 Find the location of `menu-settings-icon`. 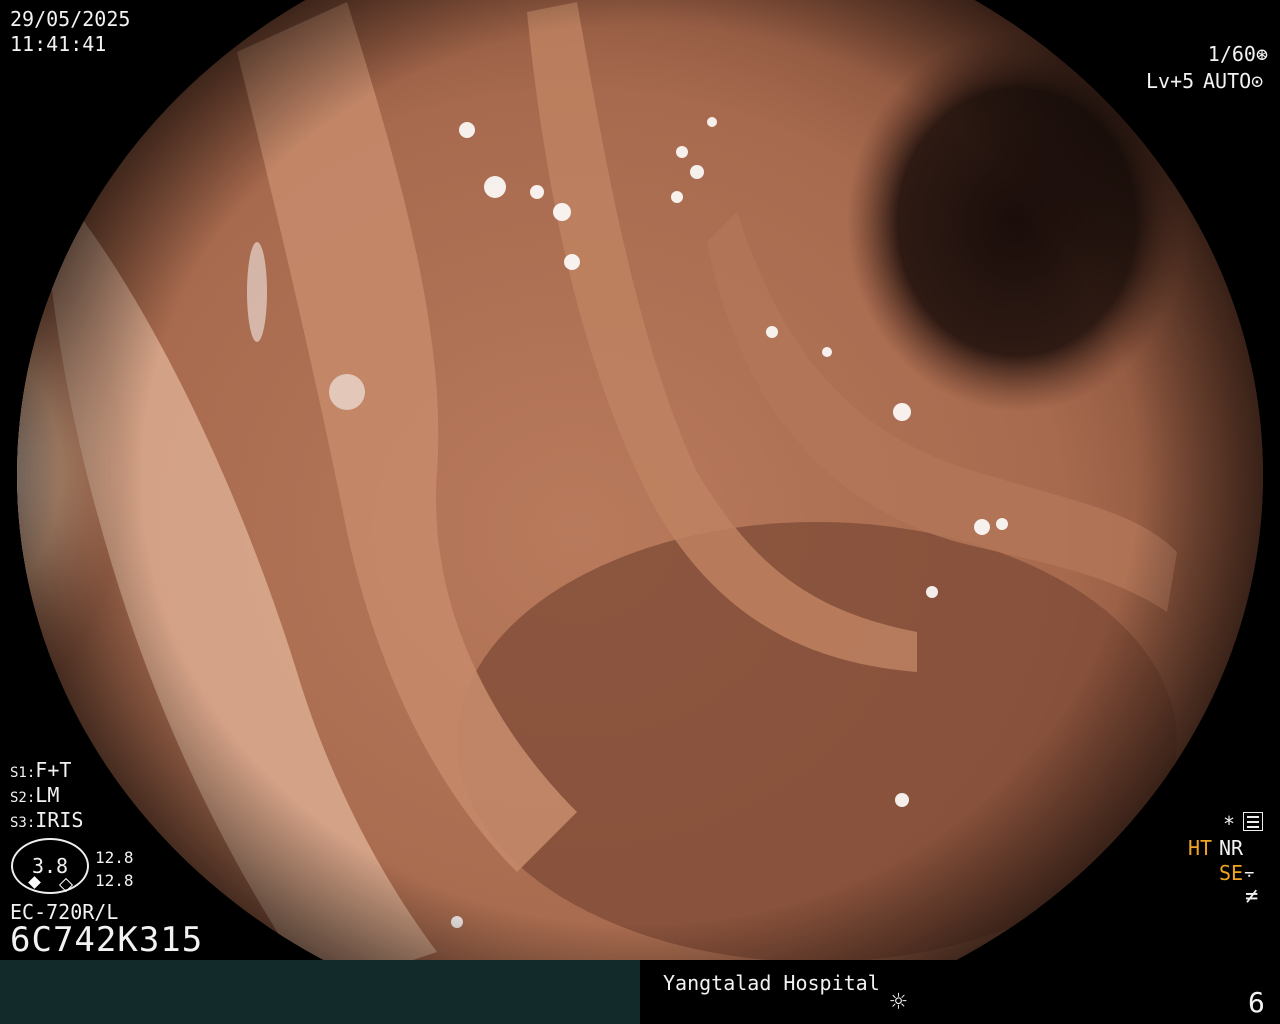

menu-settings-icon is located at coordinates (1253, 821).